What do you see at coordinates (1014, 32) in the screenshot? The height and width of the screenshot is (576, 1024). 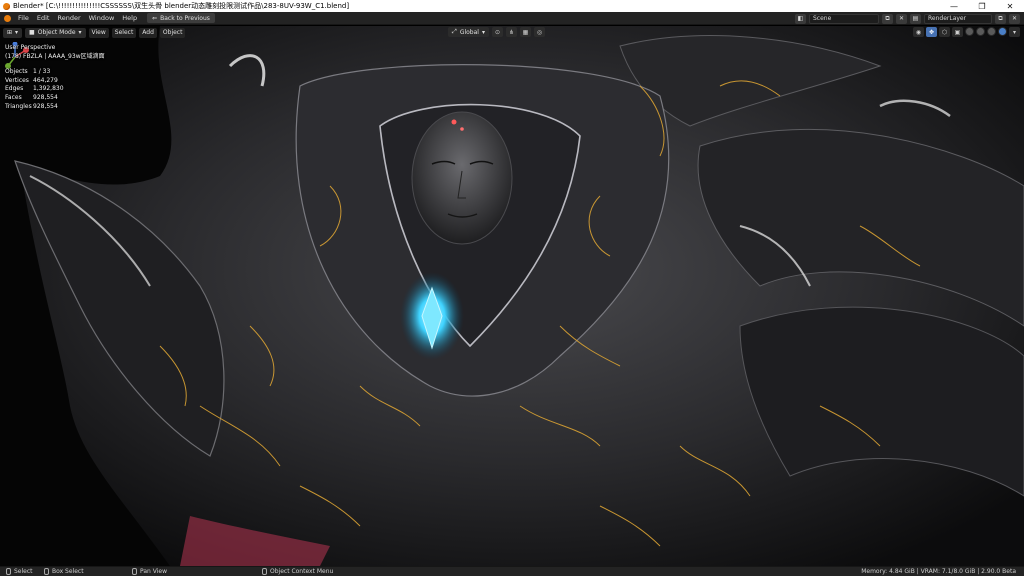 I see `shading-options-icon: ▾` at bounding box center [1014, 32].